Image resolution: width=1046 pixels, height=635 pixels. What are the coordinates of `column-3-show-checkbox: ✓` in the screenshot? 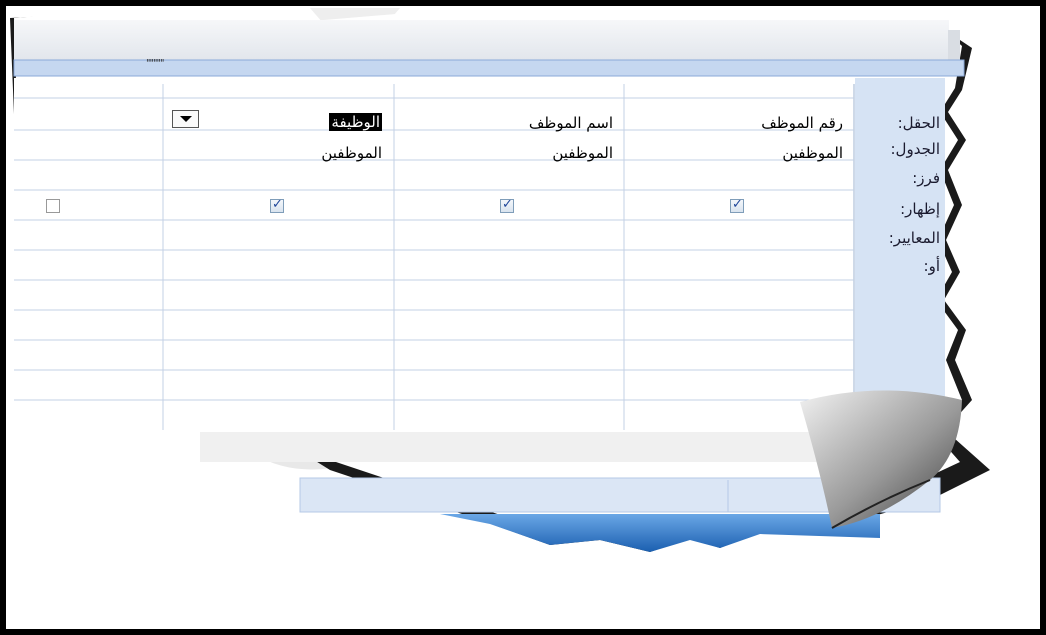 It's located at (277, 205).